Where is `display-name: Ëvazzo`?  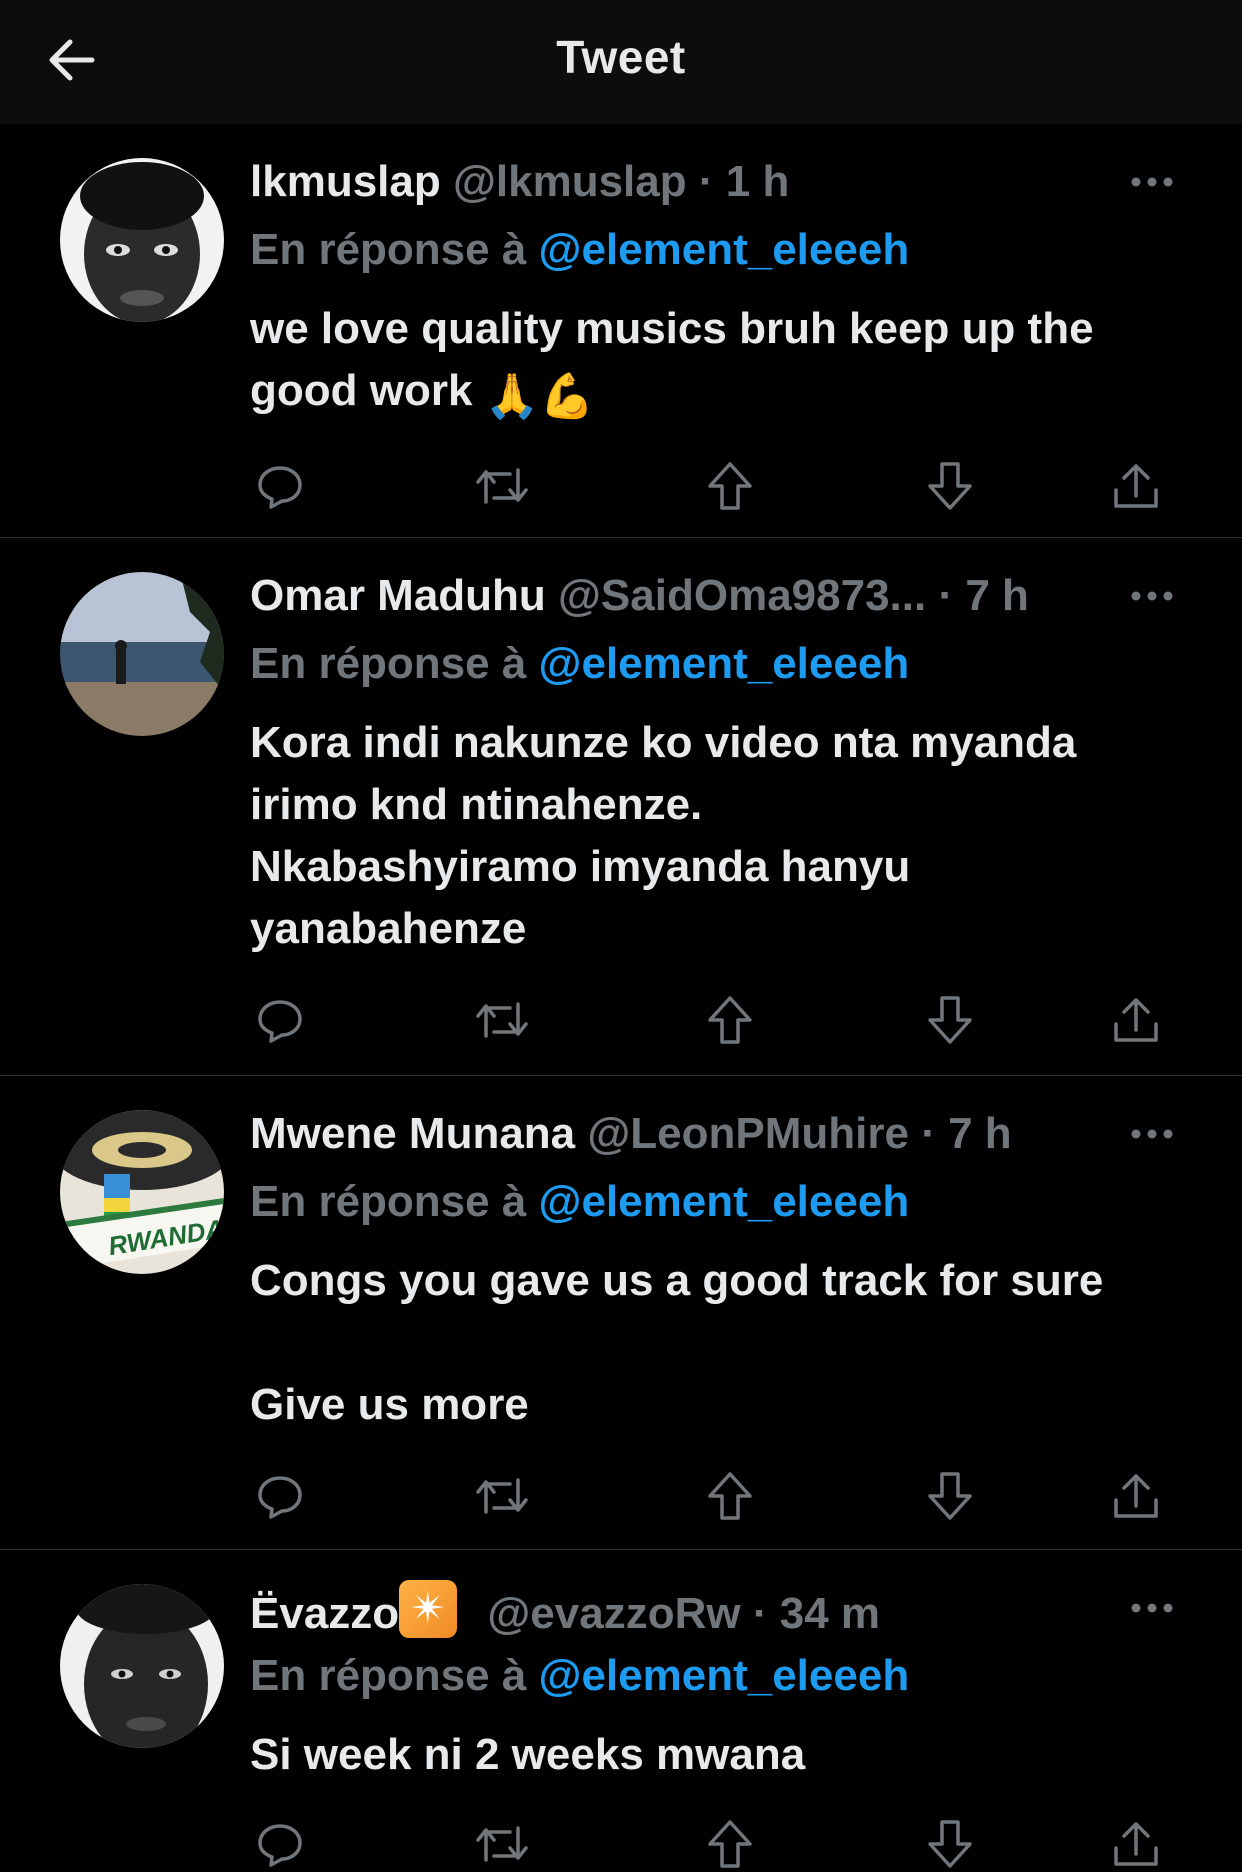
display-name: Ëvazzo is located at coordinates (324, 1613).